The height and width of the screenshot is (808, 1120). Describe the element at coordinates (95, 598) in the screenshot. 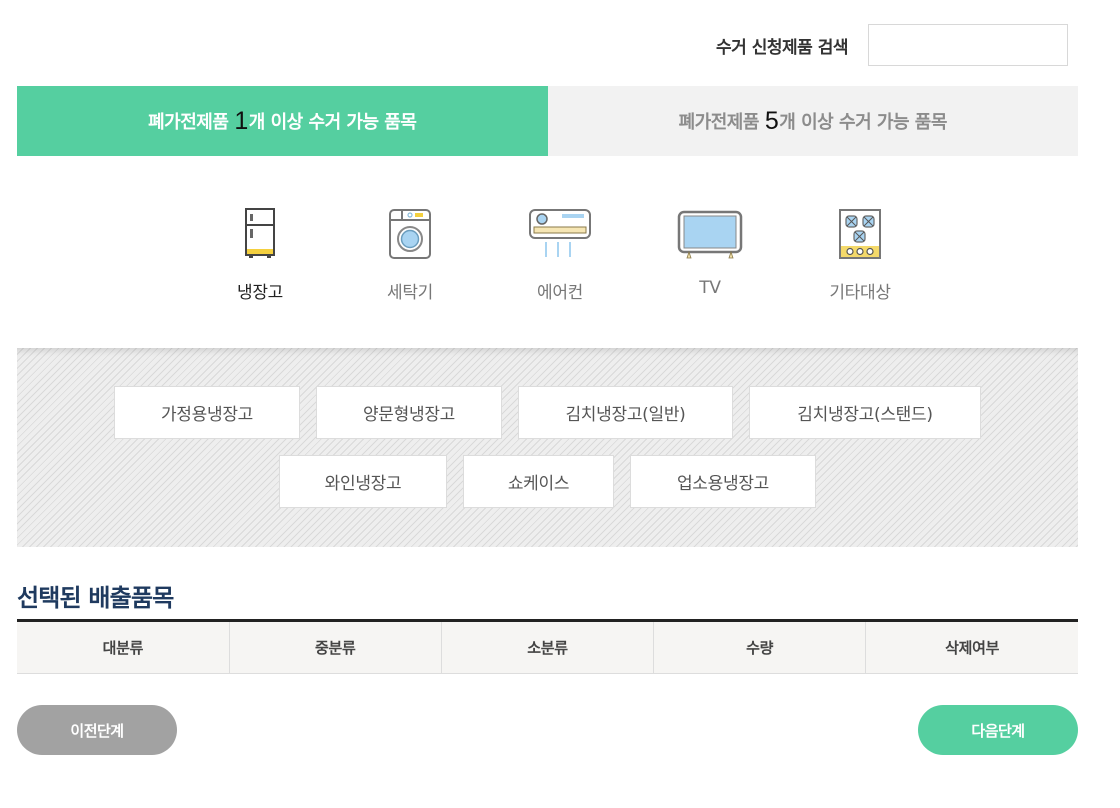

I see `selected-items-title: 선택된 배출품목` at that location.